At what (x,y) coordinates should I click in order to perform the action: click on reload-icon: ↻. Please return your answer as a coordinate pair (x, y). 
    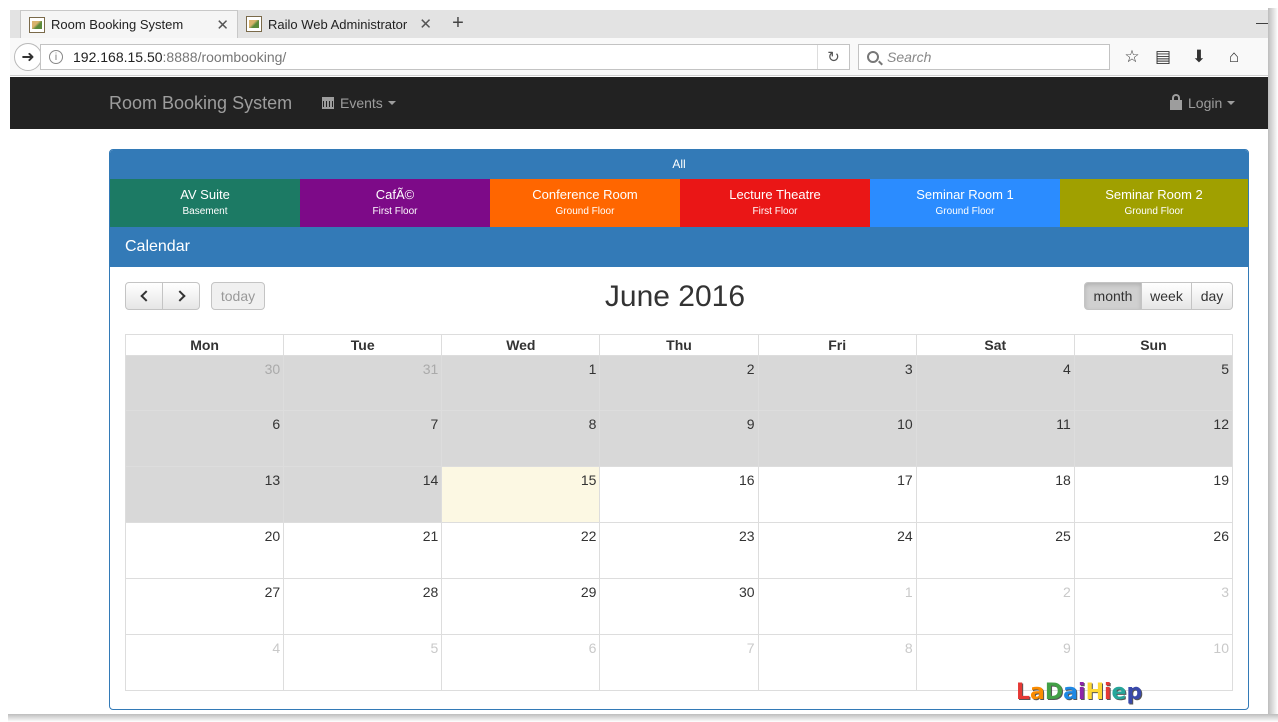
    Looking at the image, I should click on (833, 57).